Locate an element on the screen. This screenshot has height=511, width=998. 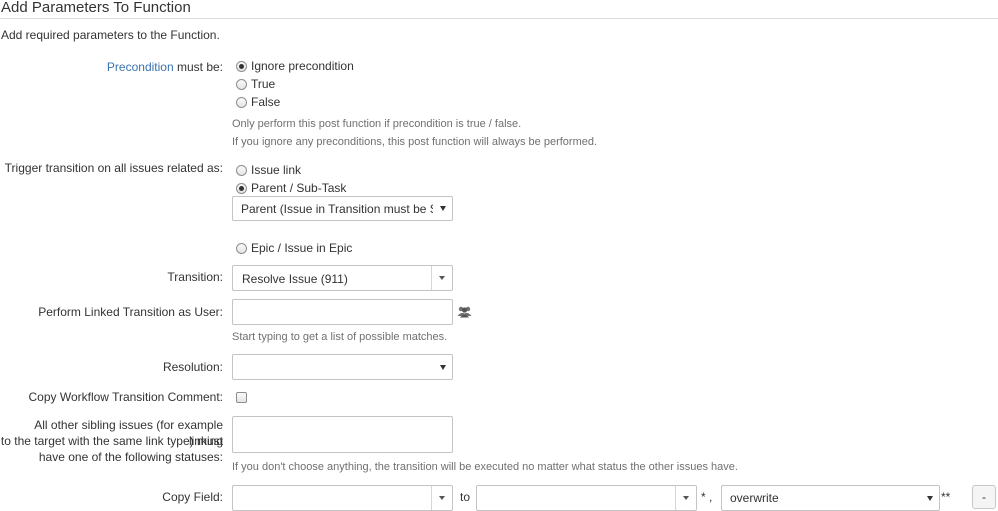
copy-field-double-asterisk: ** is located at coordinates (946, 497).